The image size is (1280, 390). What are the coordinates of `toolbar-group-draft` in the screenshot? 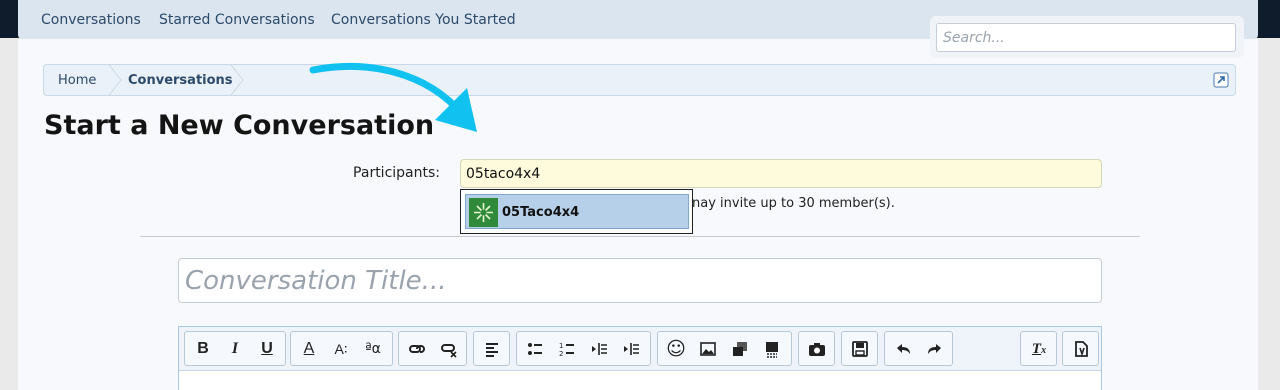 It's located at (859, 348).